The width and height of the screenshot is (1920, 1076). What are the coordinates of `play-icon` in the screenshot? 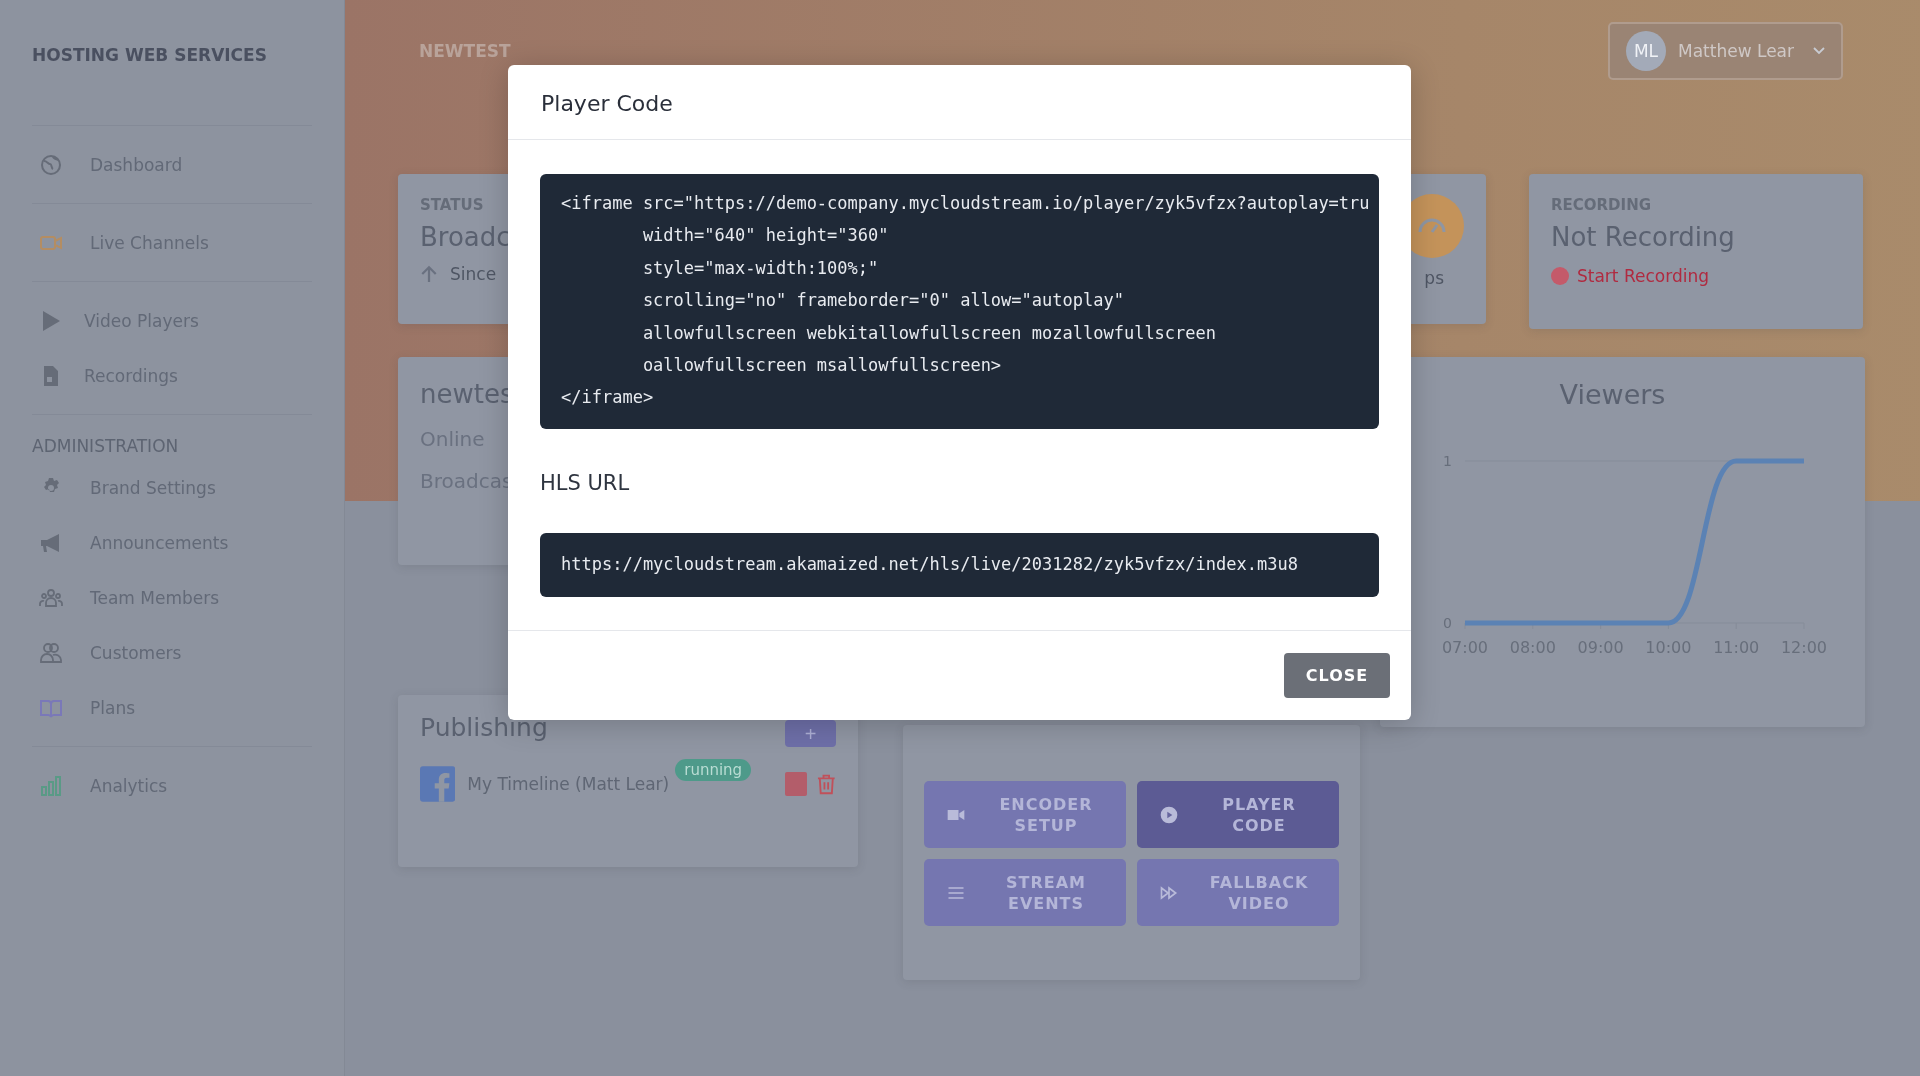 It's located at (1169, 814).